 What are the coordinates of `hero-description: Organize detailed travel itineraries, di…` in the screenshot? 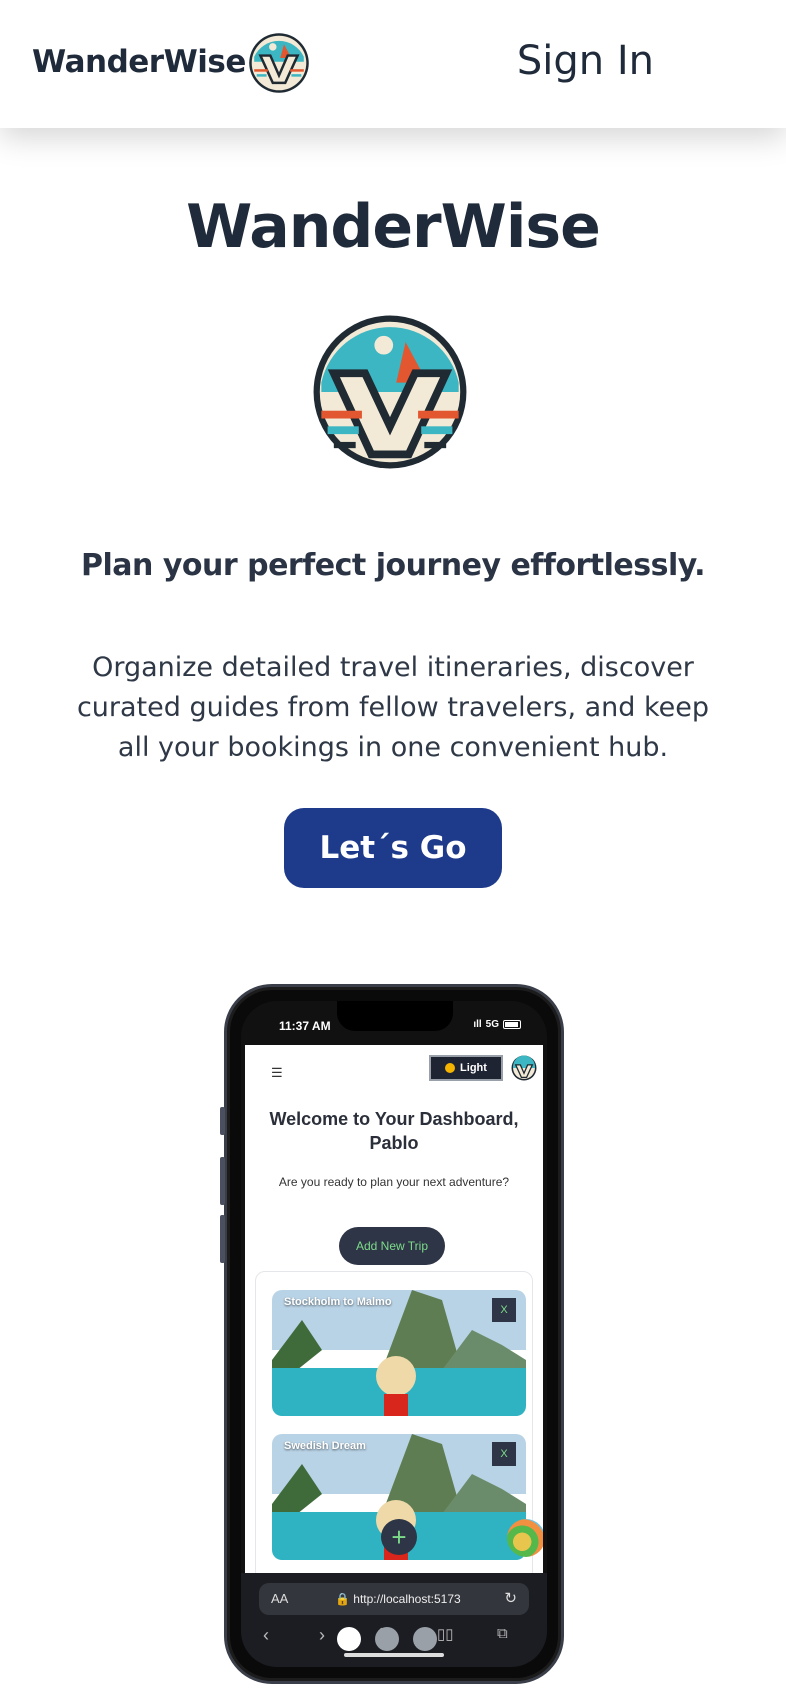 It's located at (393, 707).